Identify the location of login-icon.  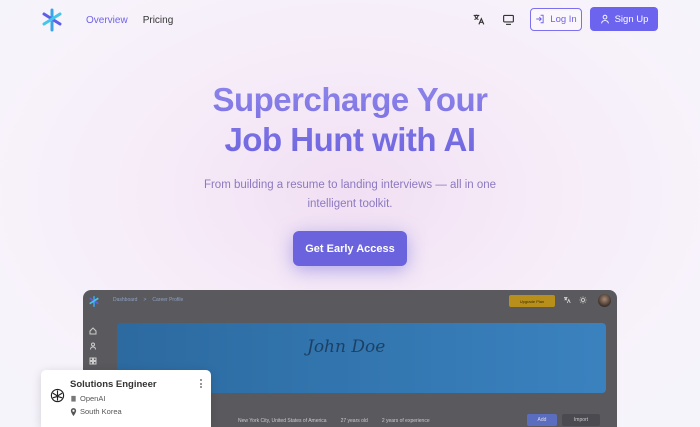
(540, 19).